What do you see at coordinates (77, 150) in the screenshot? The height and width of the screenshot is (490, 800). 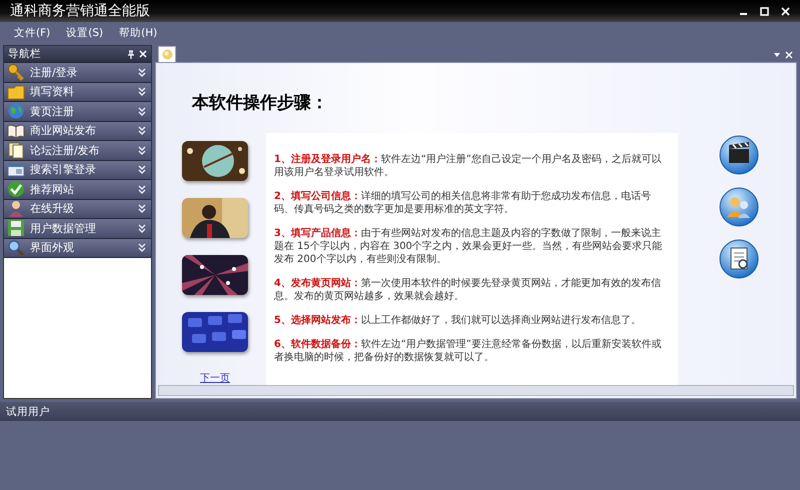 I see `nav-item: 论坛注册/发布` at bounding box center [77, 150].